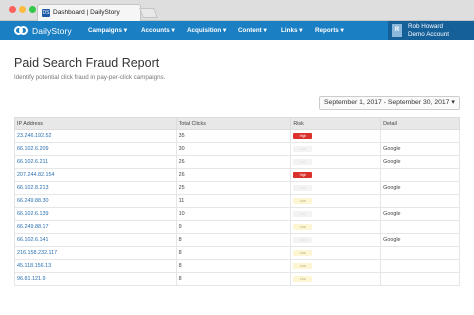 The height and width of the screenshot is (315, 474). Describe the element at coordinates (95, 136) in the screenshot. I see `ip-address-link: 23.246.192.52` at that location.